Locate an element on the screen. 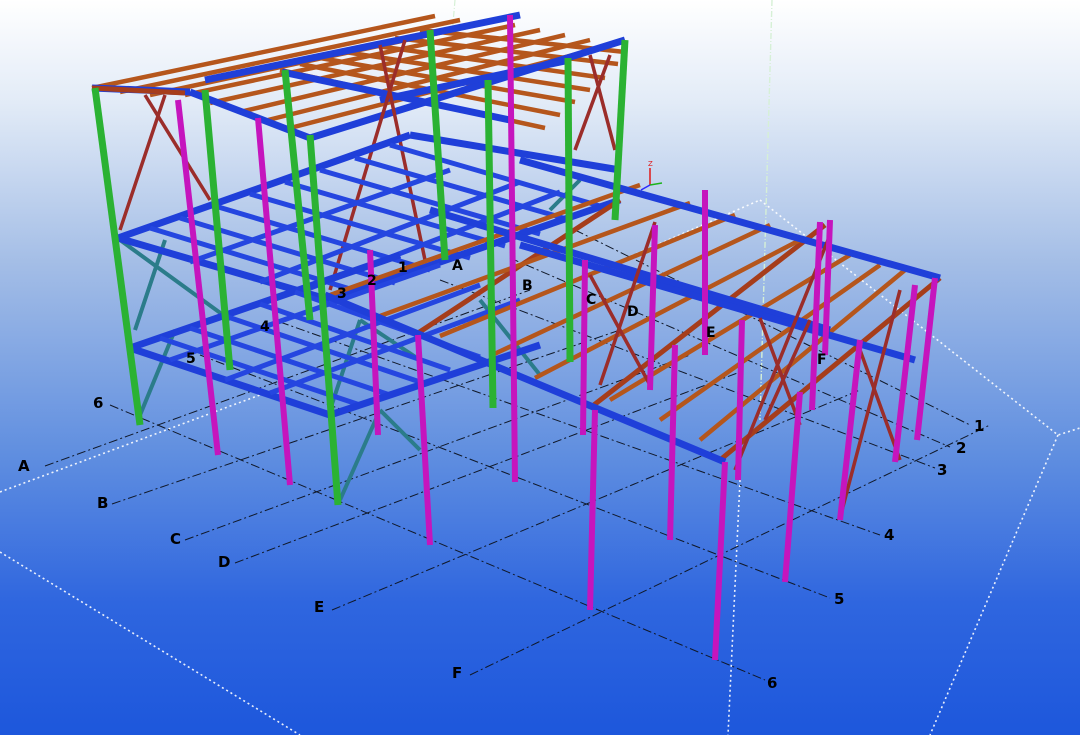 This screenshot has width=1080, height=735. grid-label-d: D is located at coordinates (224, 562).